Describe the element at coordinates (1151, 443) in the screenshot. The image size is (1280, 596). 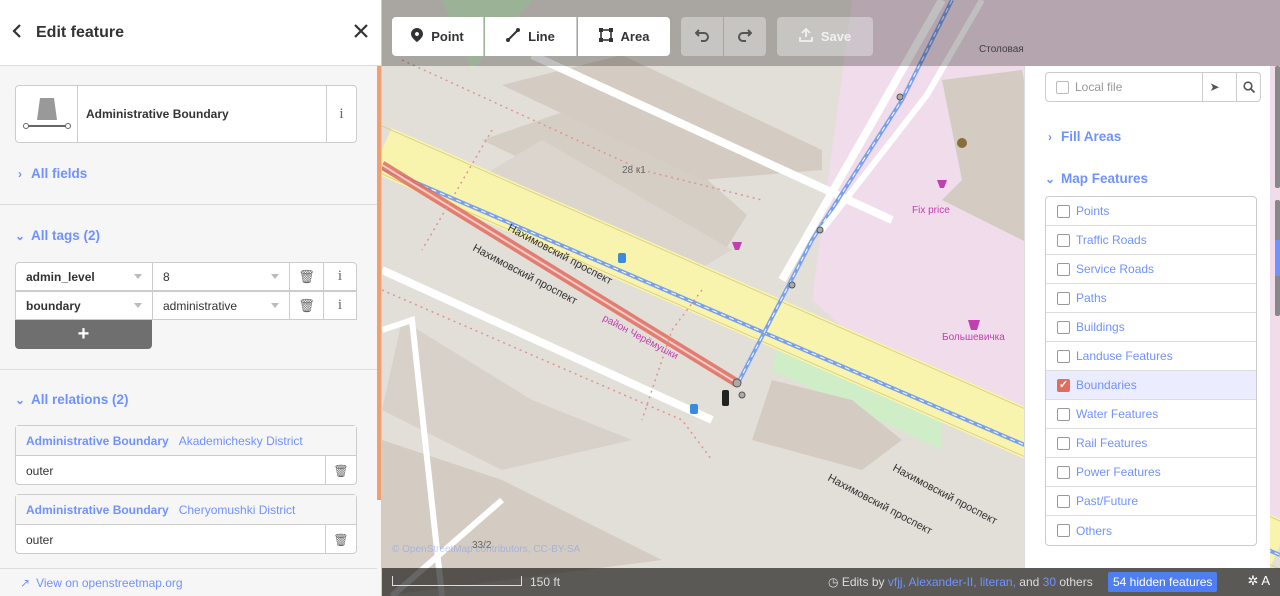
I see `feature-filter-rail: Rail Features` at that location.